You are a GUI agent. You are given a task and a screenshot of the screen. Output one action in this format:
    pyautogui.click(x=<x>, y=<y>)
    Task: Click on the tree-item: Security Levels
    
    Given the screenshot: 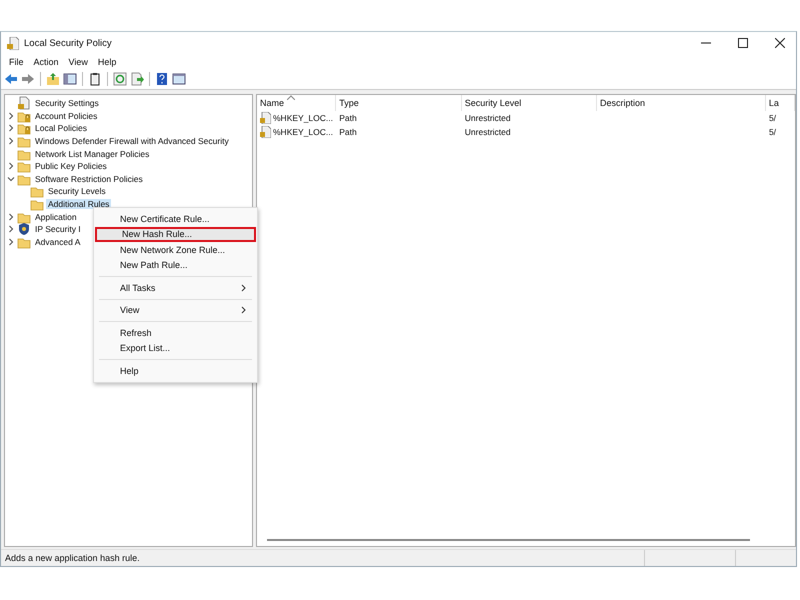 What is the action you would take?
    pyautogui.click(x=77, y=191)
    